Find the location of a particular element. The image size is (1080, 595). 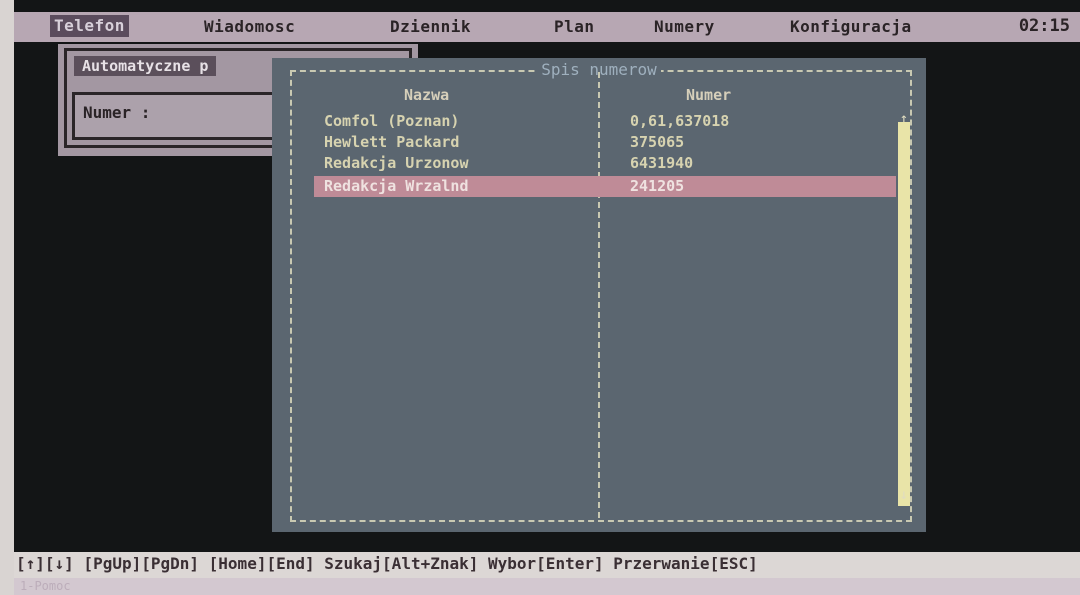

menu-item-konfiguracja: Konfiguracja is located at coordinates (851, 26).